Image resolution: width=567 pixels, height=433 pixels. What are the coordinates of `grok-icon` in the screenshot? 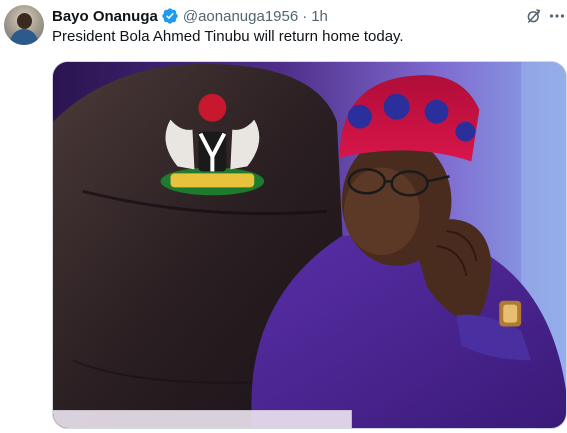 It's located at (534, 16).